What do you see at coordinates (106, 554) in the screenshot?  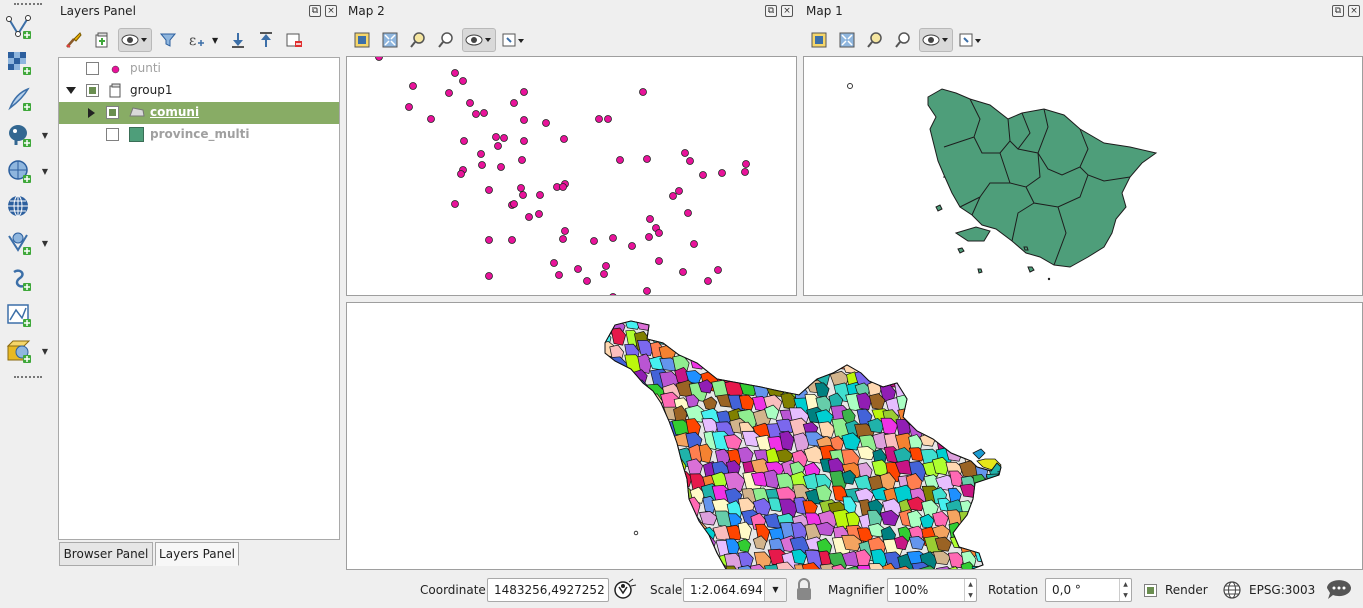 I see `tab-browser-panel: Browser Panel` at bounding box center [106, 554].